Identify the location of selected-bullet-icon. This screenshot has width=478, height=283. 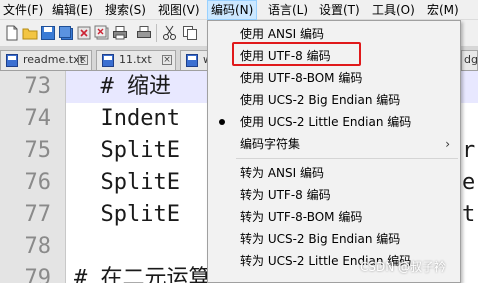
(222, 122).